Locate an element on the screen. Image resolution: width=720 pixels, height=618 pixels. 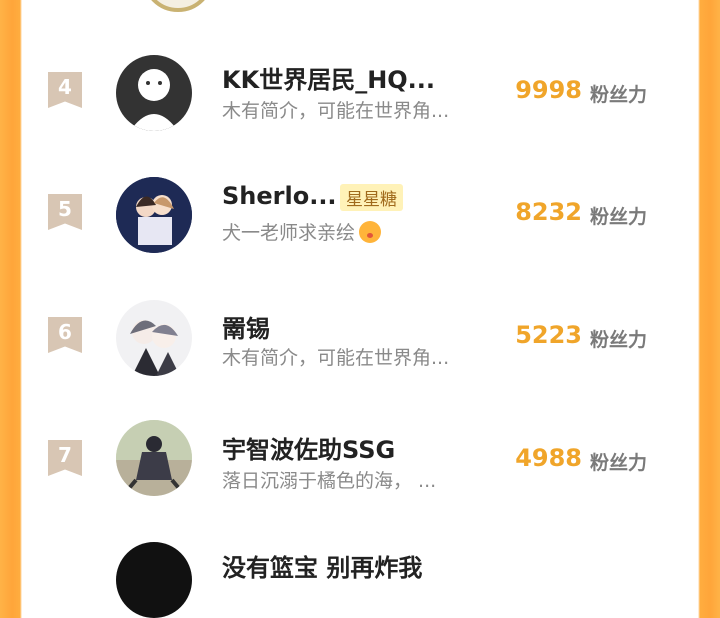
anime-couple-avatar is located at coordinates (154, 215).